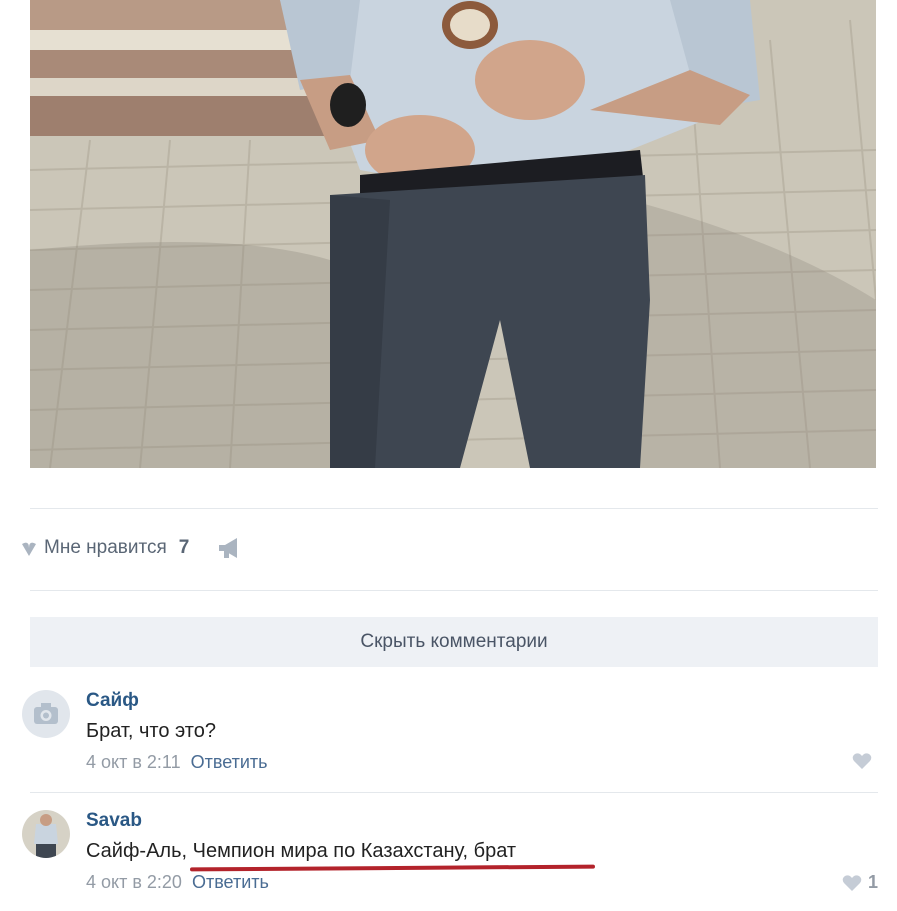 The image size is (897, 911). Describe the element at coordinates (184, 547) in the screenshot. I see `like-count: 7` at that location.